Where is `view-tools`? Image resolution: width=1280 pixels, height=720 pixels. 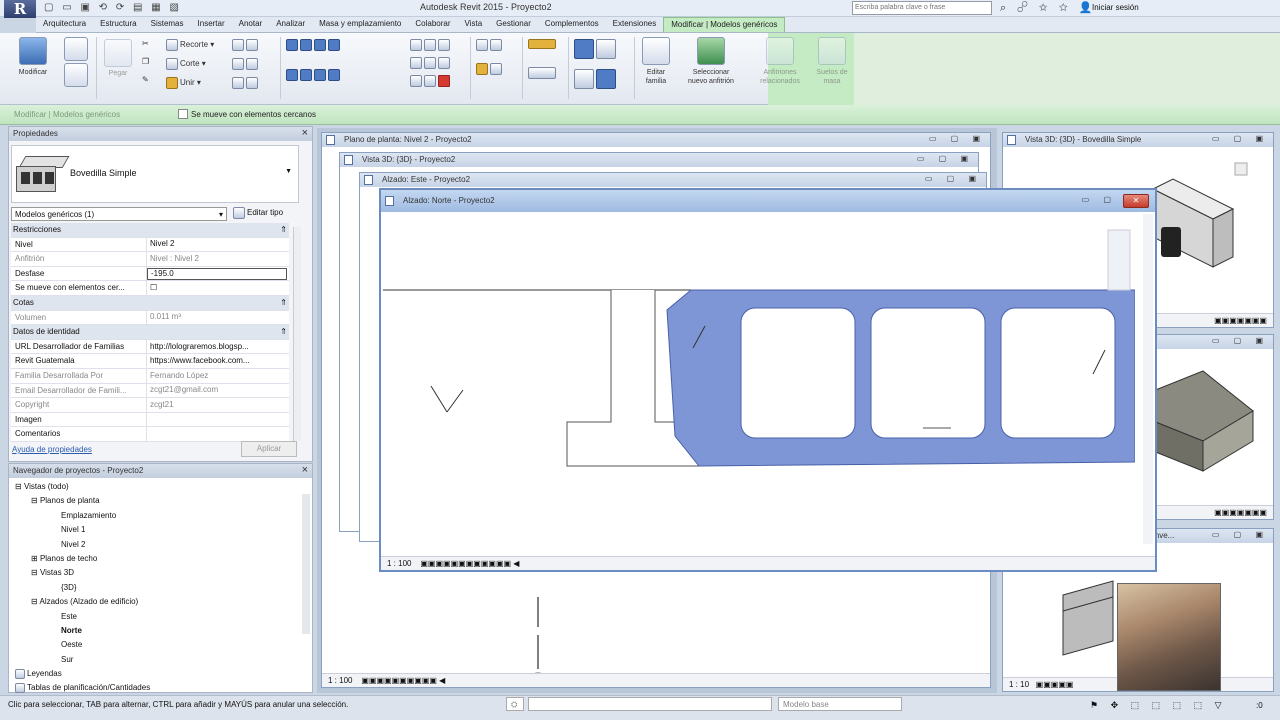
view-tools is located at coordinates (490, 45).